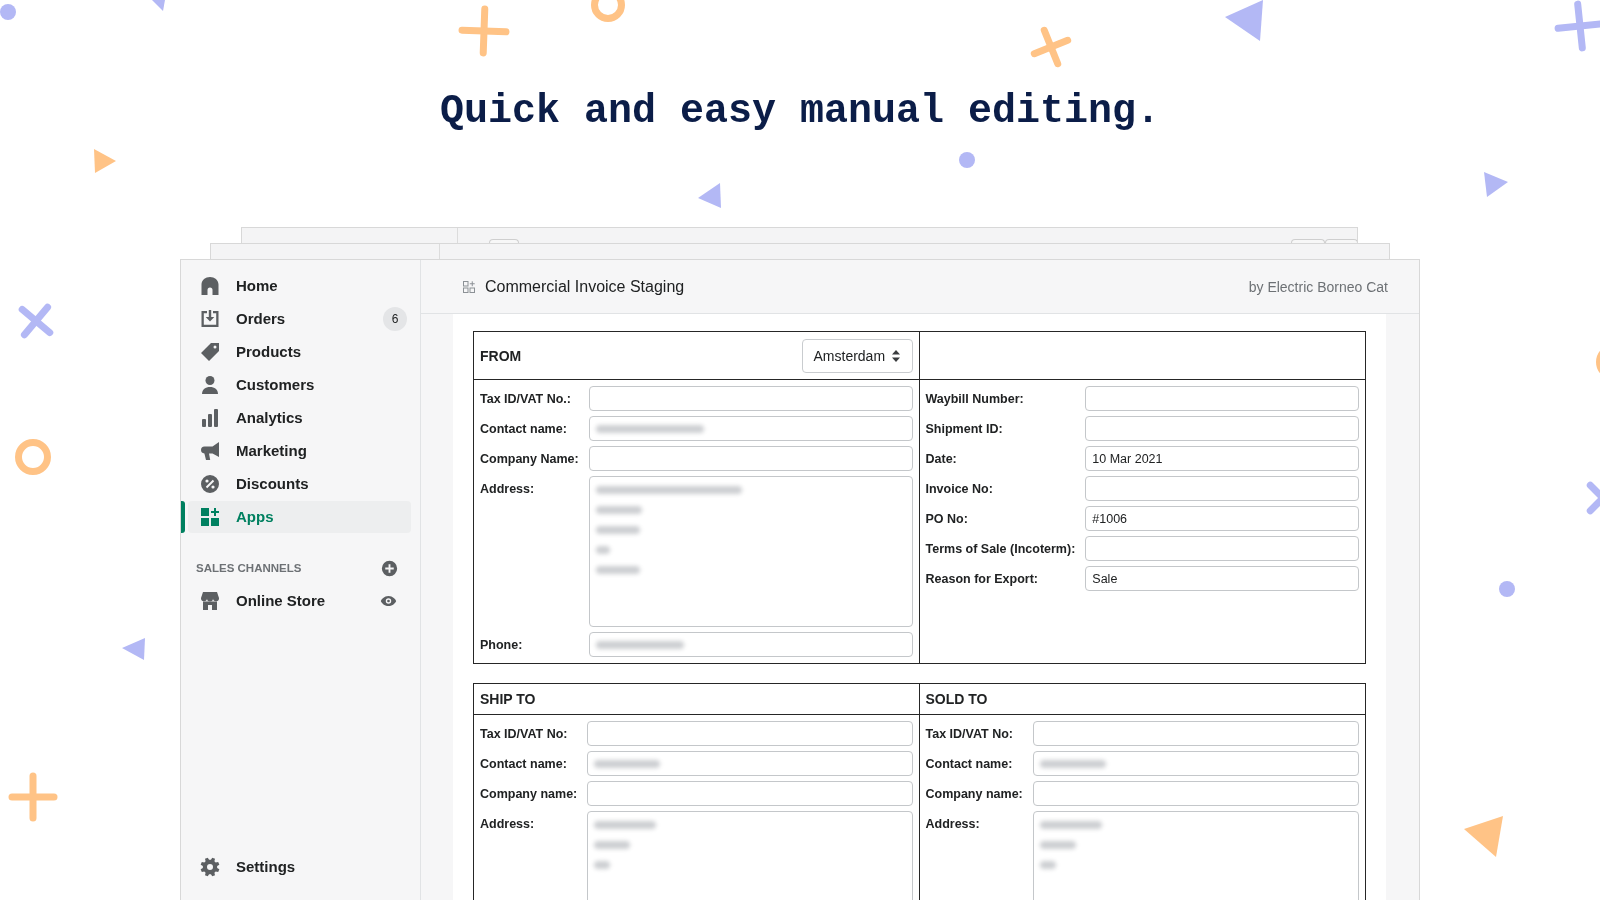 This screenshot has height=900, width=1600. I want to click on headline: Quick and easy manual editing., so click(800, 112).